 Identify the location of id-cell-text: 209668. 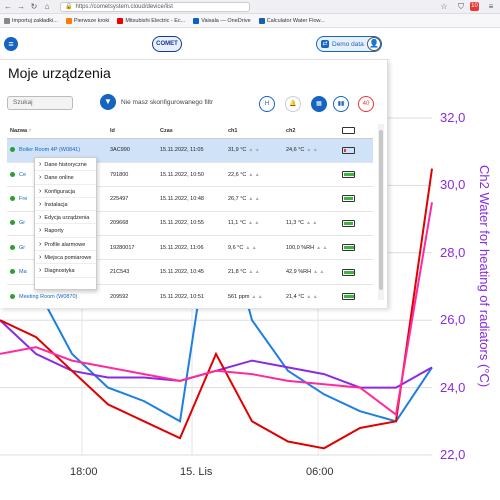
(119, 223).